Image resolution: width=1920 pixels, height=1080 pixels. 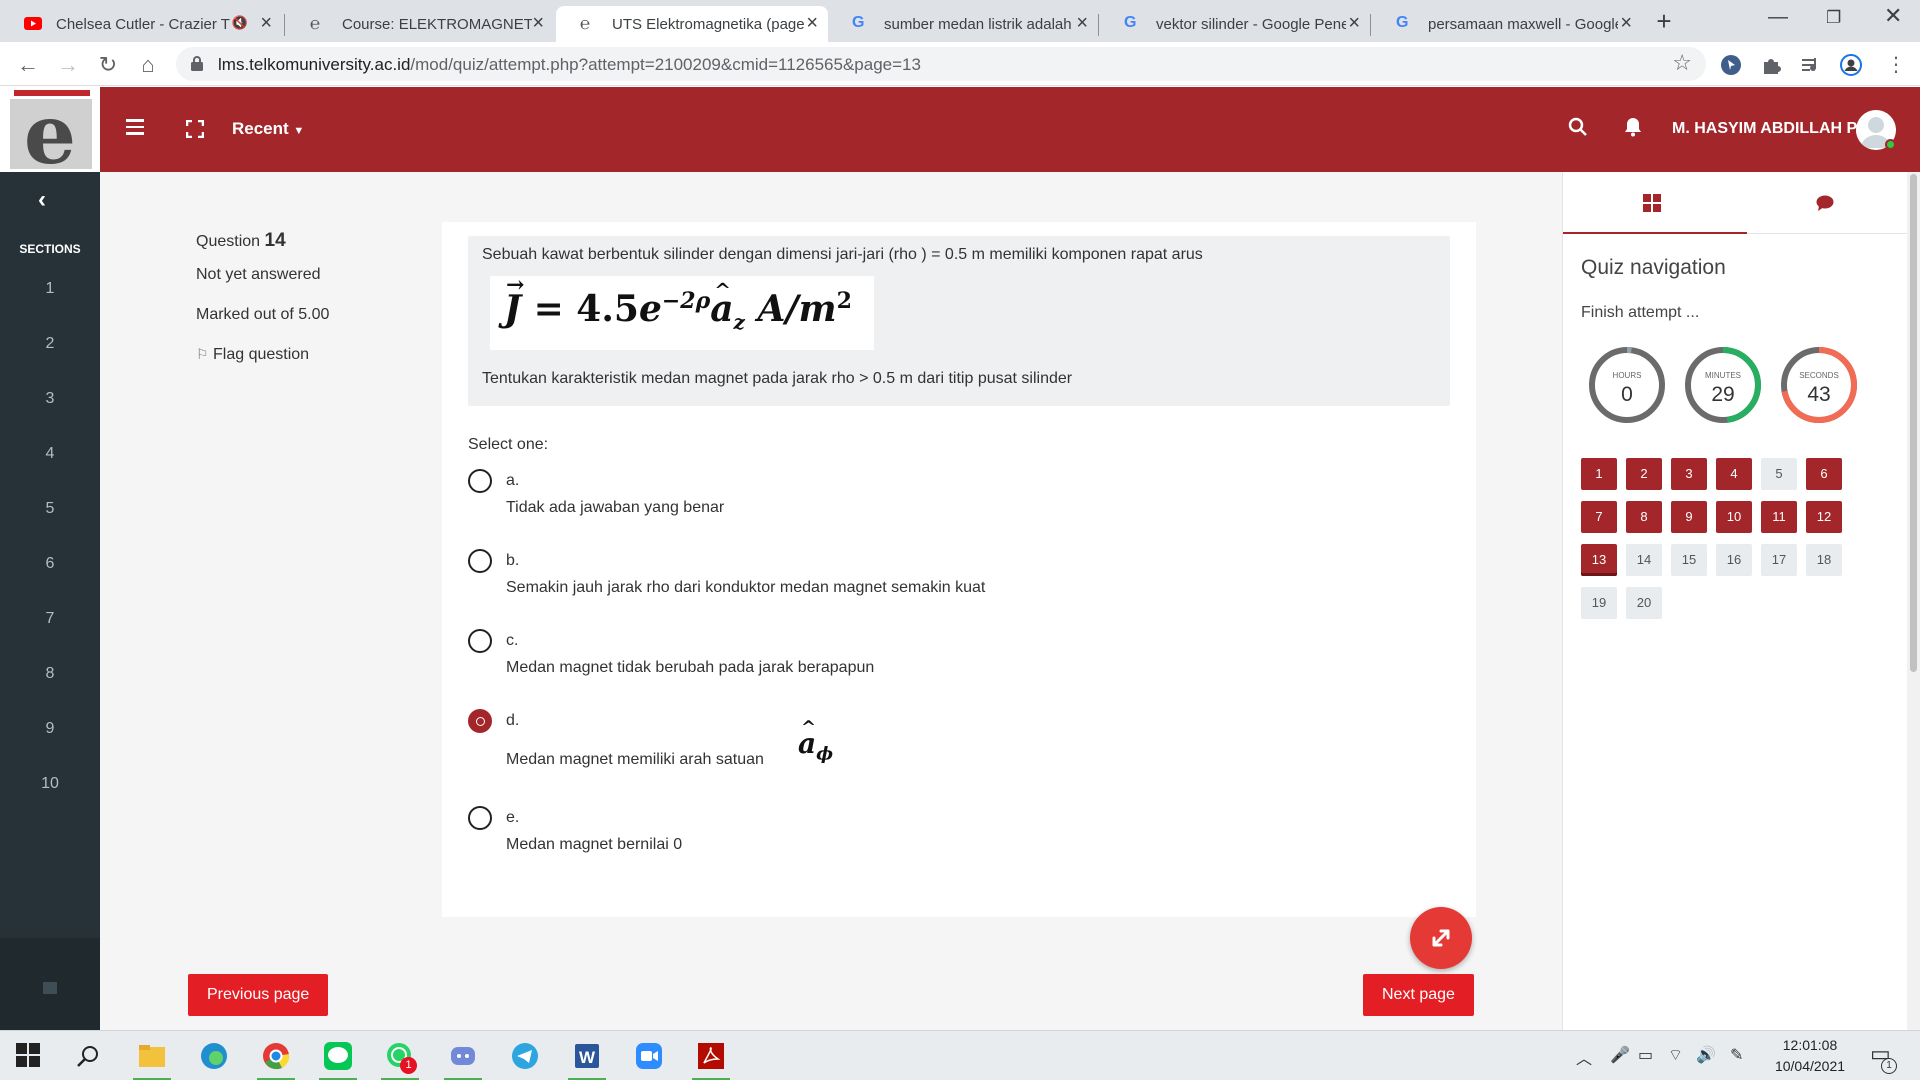 I want to click on sidebar-item-section-6: 6, so click(x=50, y=564).